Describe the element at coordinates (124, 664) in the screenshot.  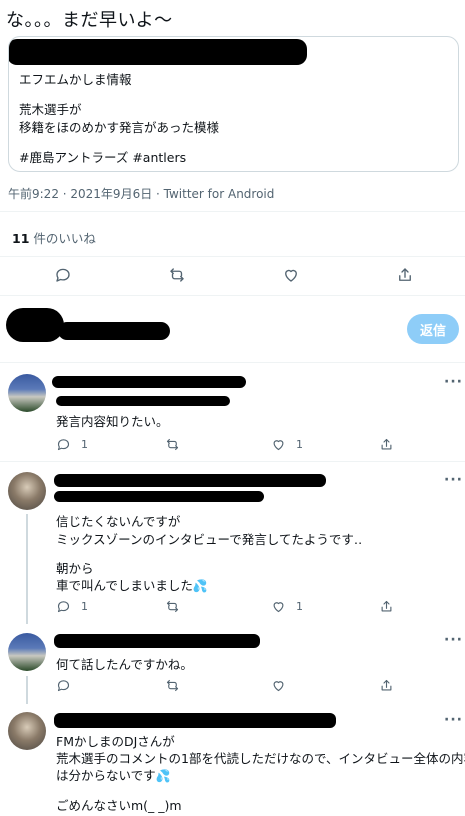
I see `reply-text: 何て話したんですかね。` at that location.